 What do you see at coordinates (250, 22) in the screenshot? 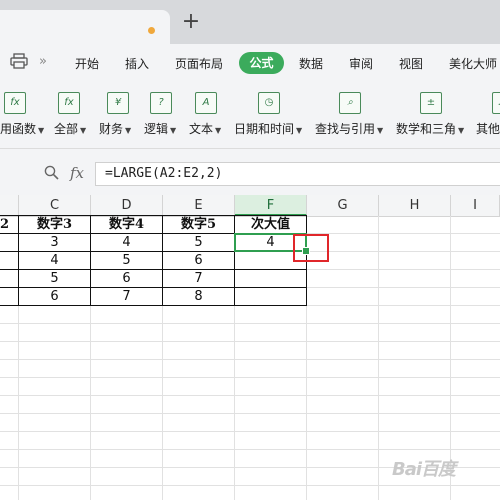
I see `title-bar: +` at bounding box center [250, 22].